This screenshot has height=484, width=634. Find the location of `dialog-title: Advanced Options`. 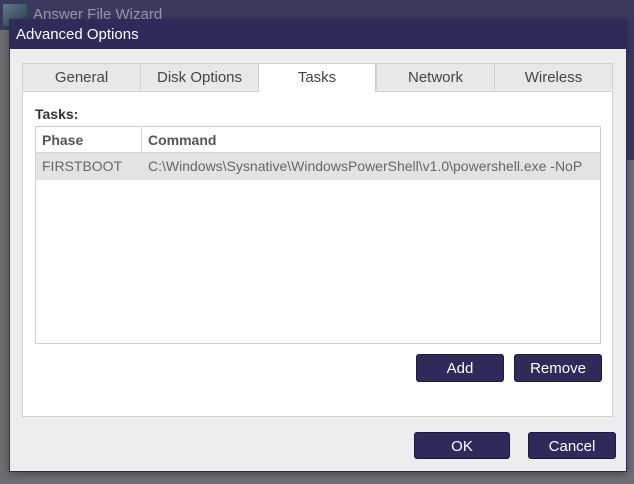

dialog-title: Advanced Options is located at coordinates (77, 34).